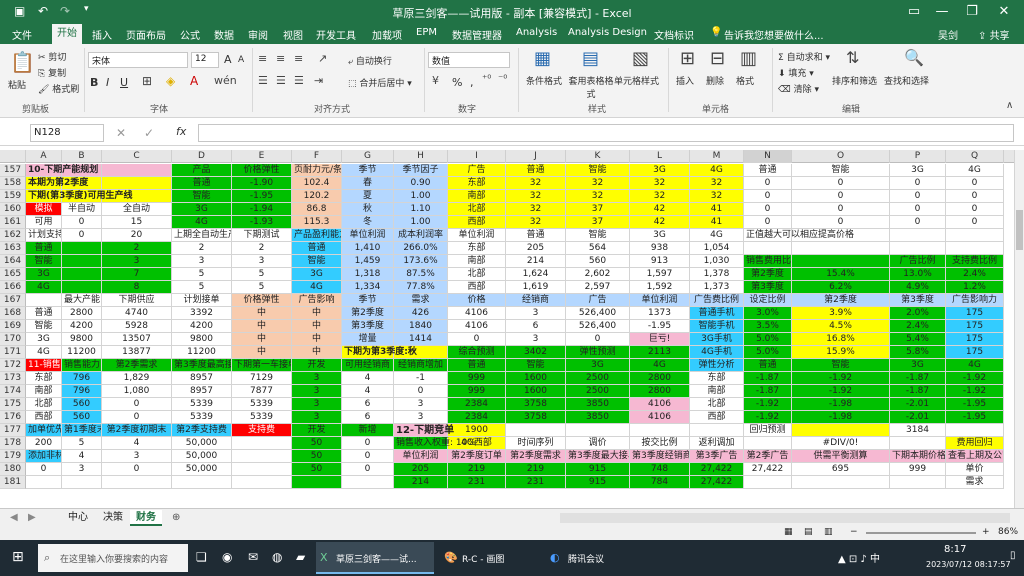 This screenshot has height=576, width=1024. I want to click on cell-styles-button: 单元格样式, so click(636, 80).